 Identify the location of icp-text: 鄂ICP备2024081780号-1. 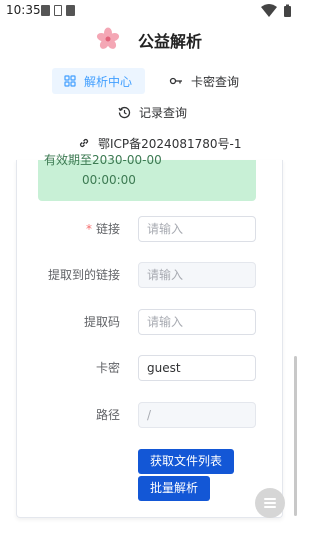
(170, 143).